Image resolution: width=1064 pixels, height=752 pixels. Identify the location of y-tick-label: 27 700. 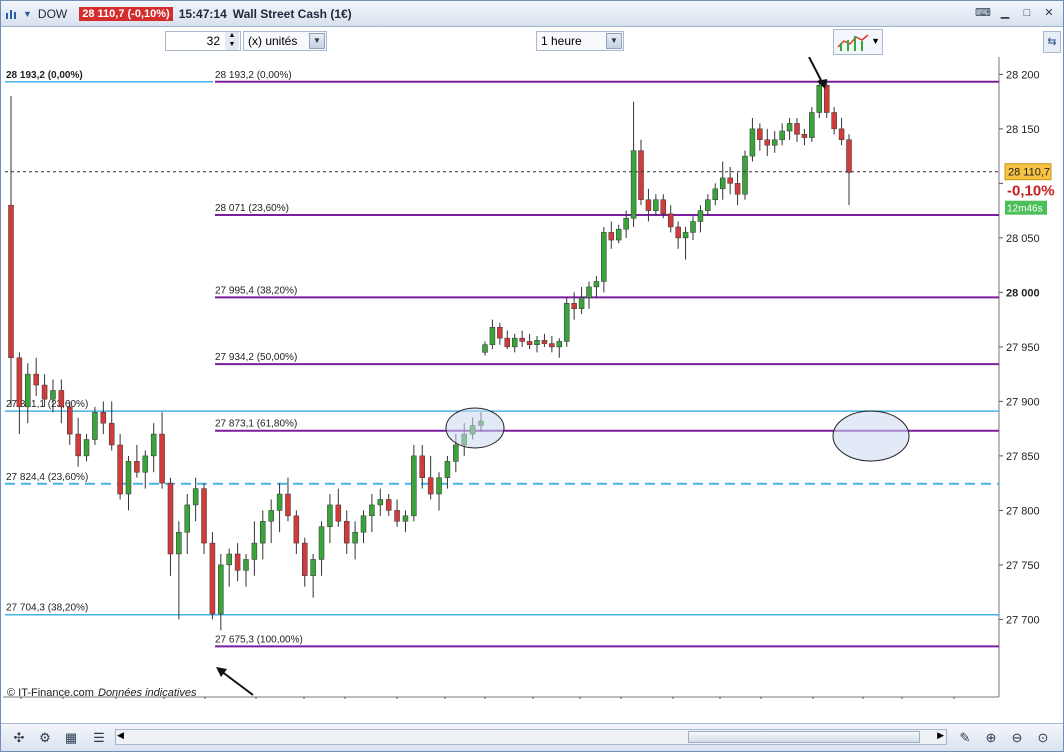
(1023, 620).